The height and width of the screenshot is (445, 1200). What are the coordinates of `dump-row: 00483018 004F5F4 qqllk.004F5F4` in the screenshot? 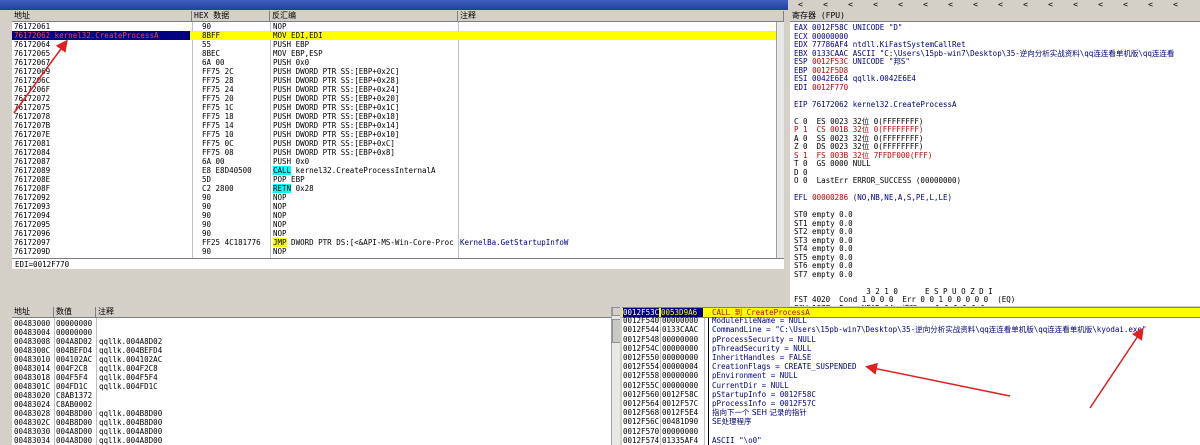 It's located at (311, 377).